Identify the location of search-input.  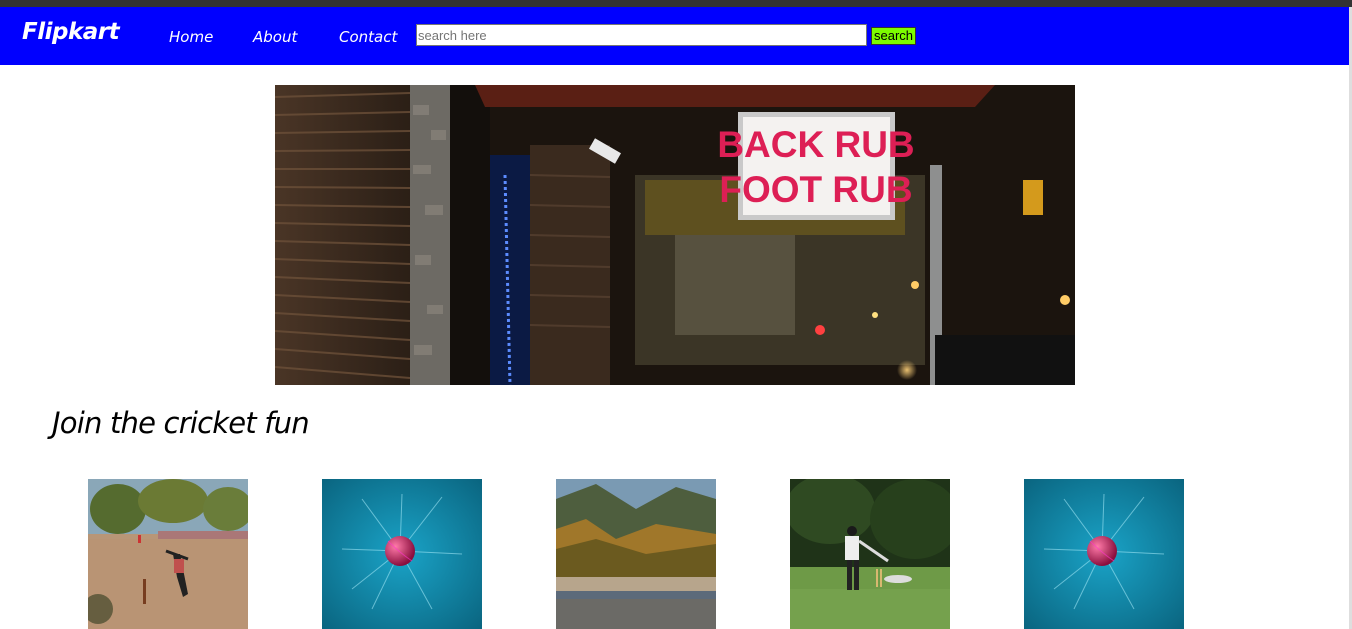
(641, 35).